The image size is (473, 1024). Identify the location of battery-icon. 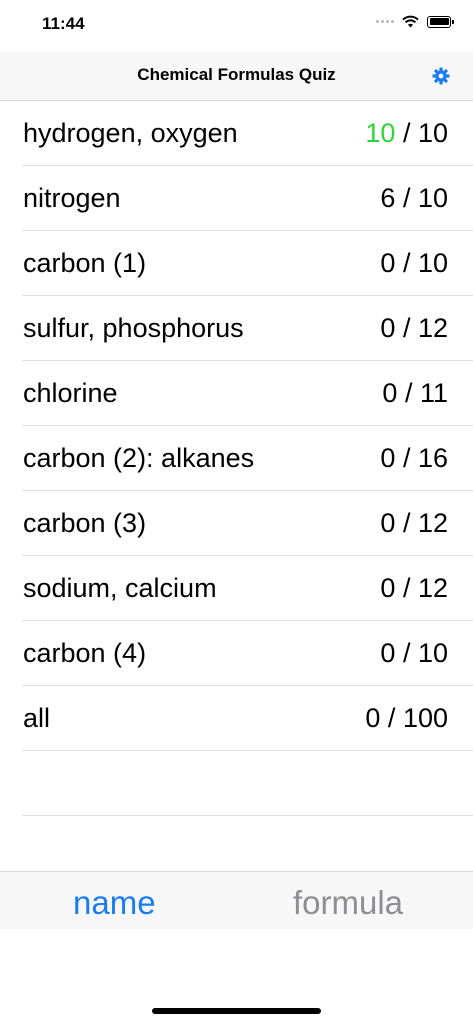
(440, 21).